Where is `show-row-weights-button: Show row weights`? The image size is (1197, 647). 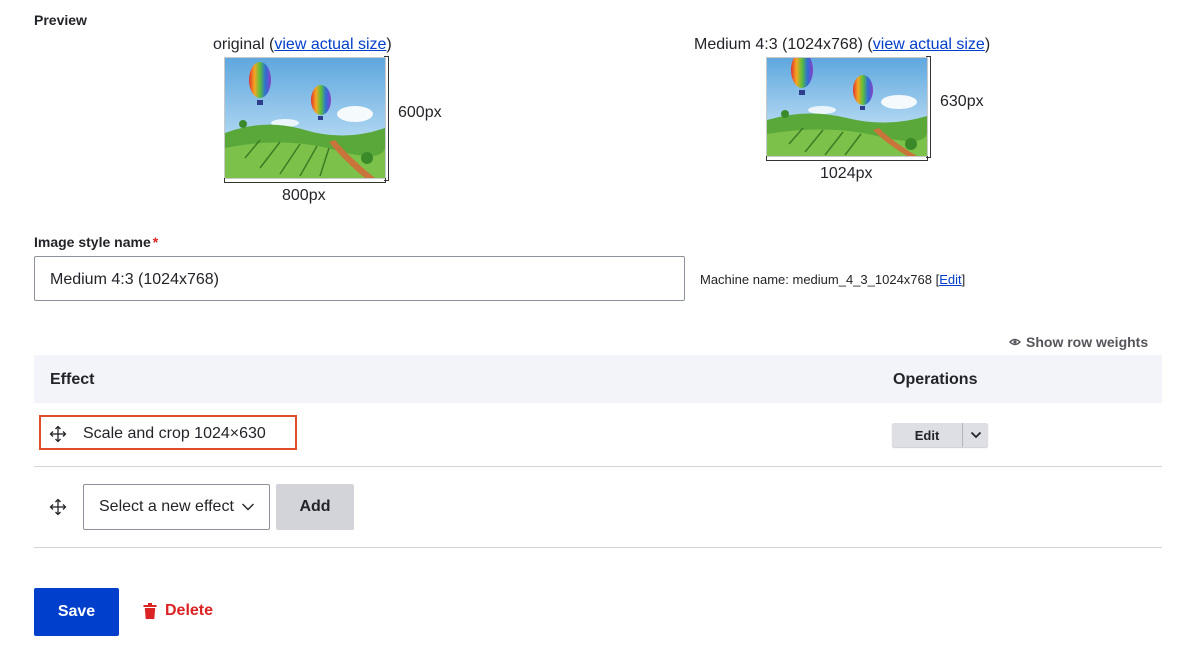
show-row-weights-button: Show row weights is located at coordinates (1078, 342).